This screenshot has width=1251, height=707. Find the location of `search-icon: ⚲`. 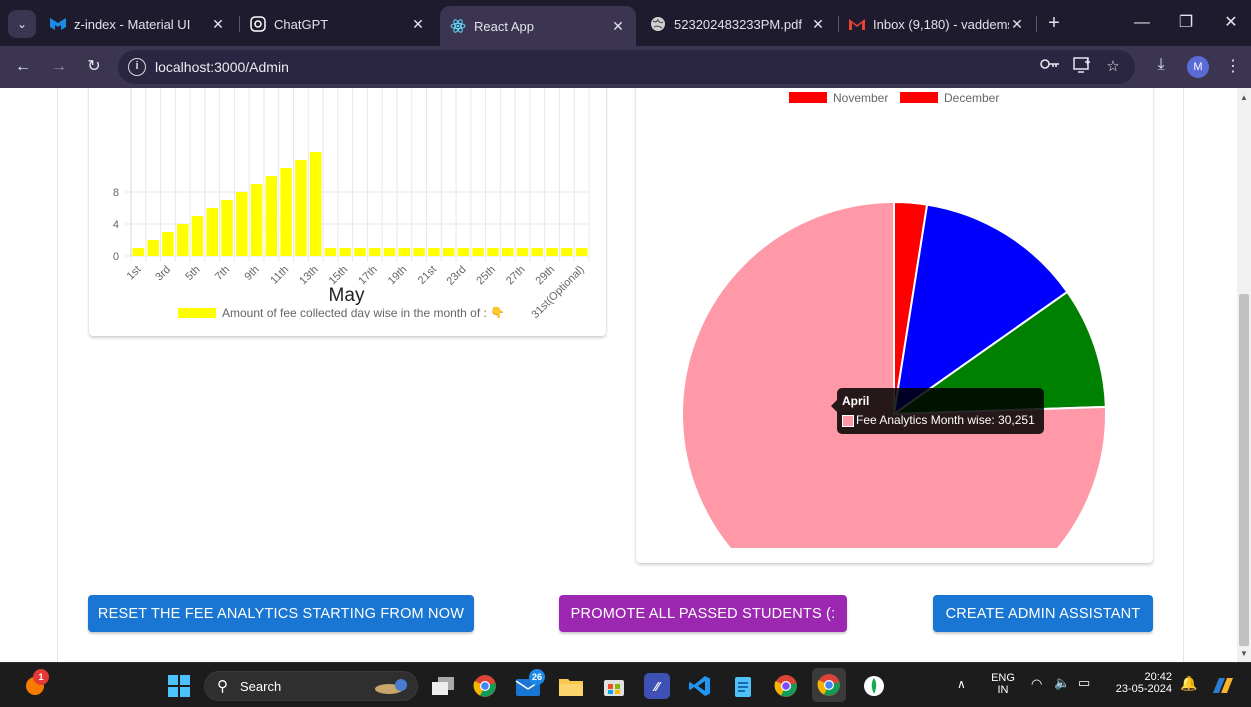

search-icon: ⚲ is located at coordinates (222, 686).